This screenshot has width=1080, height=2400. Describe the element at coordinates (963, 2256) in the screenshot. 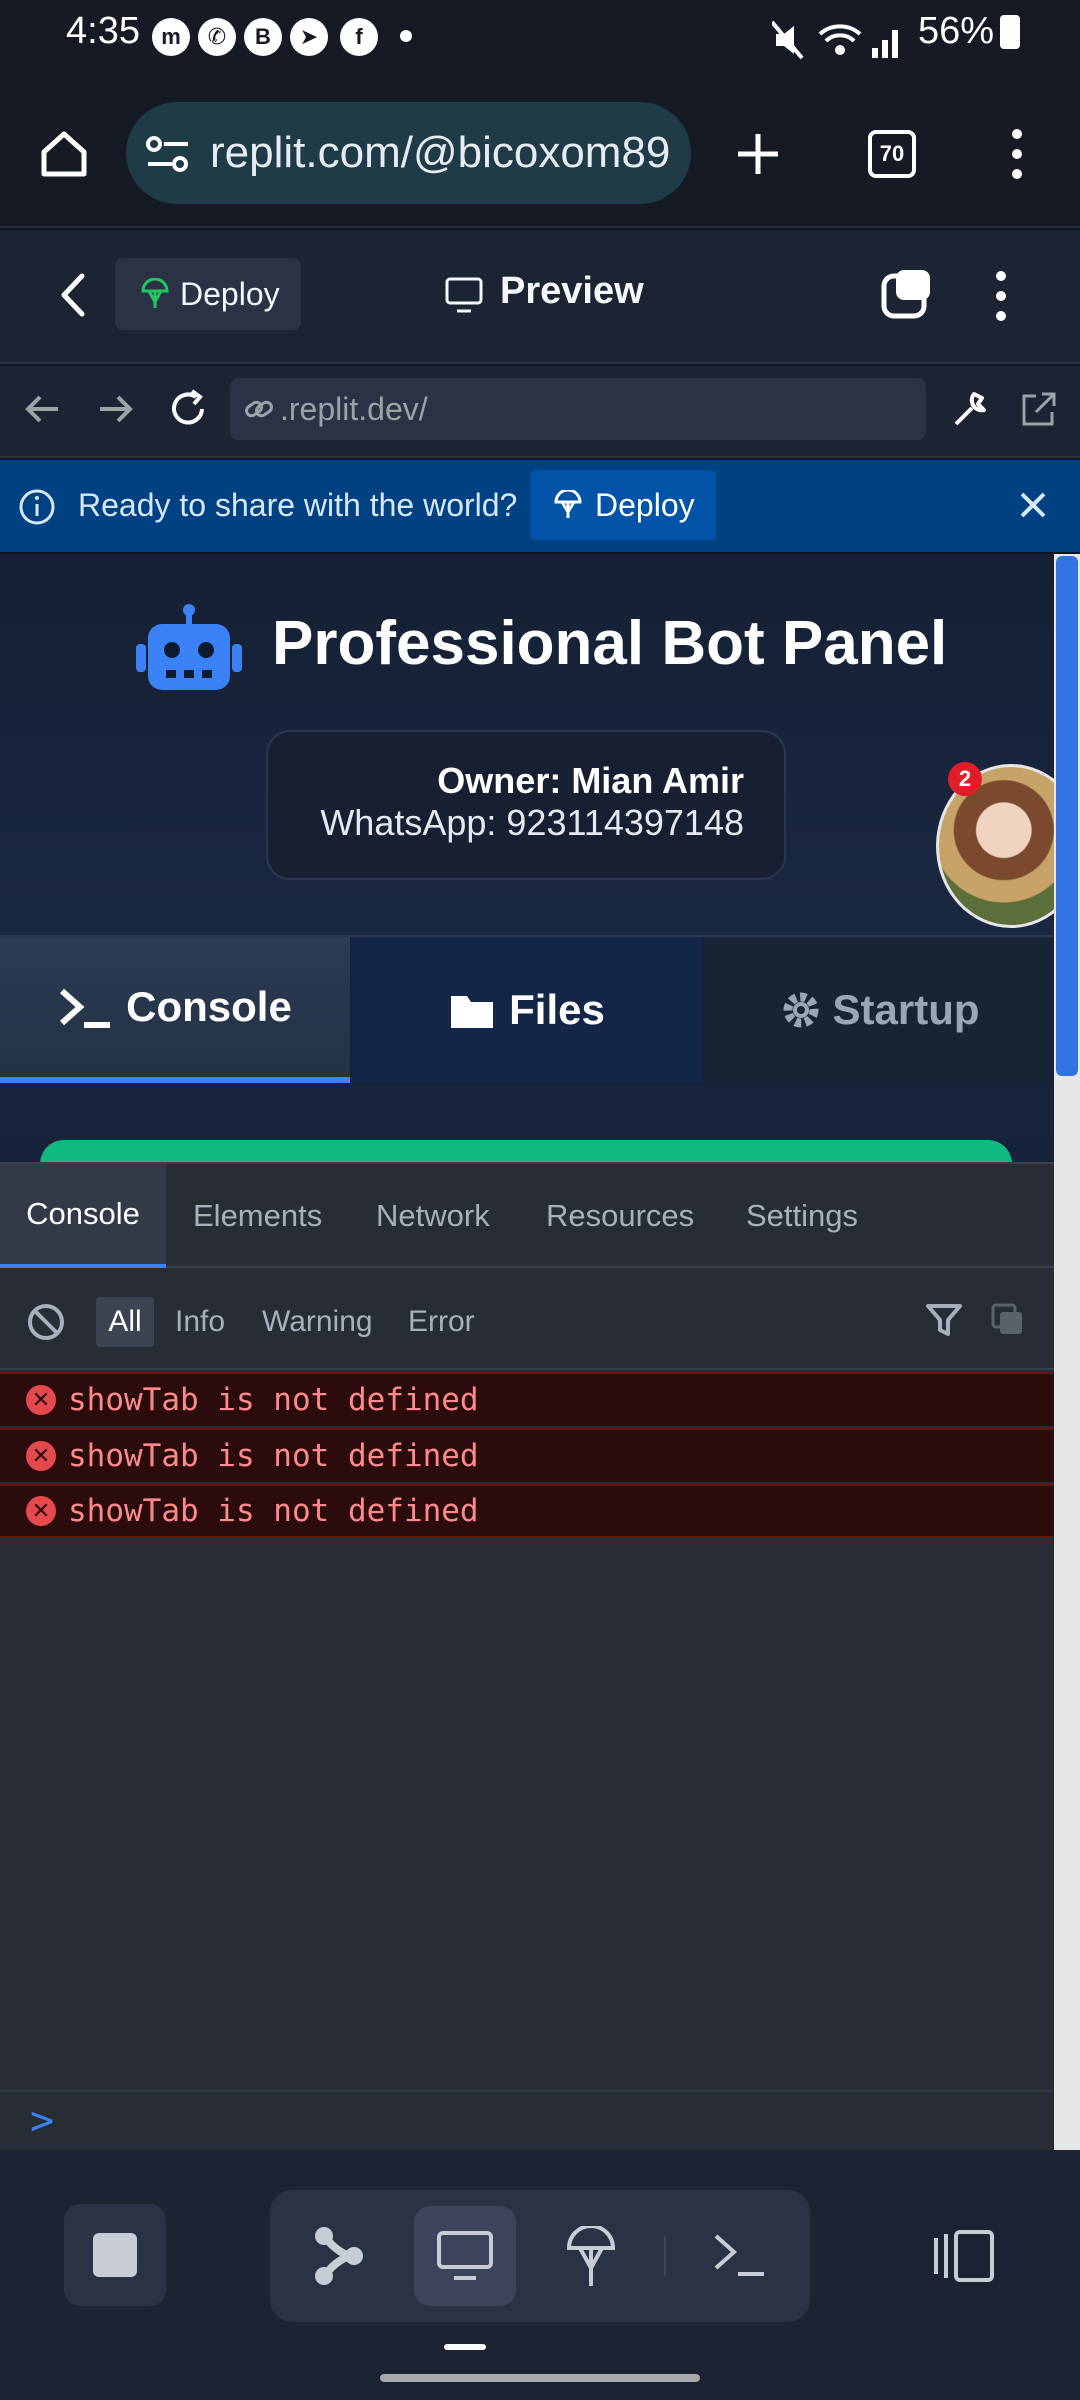

I see `panel-toggle-icon` at that location.